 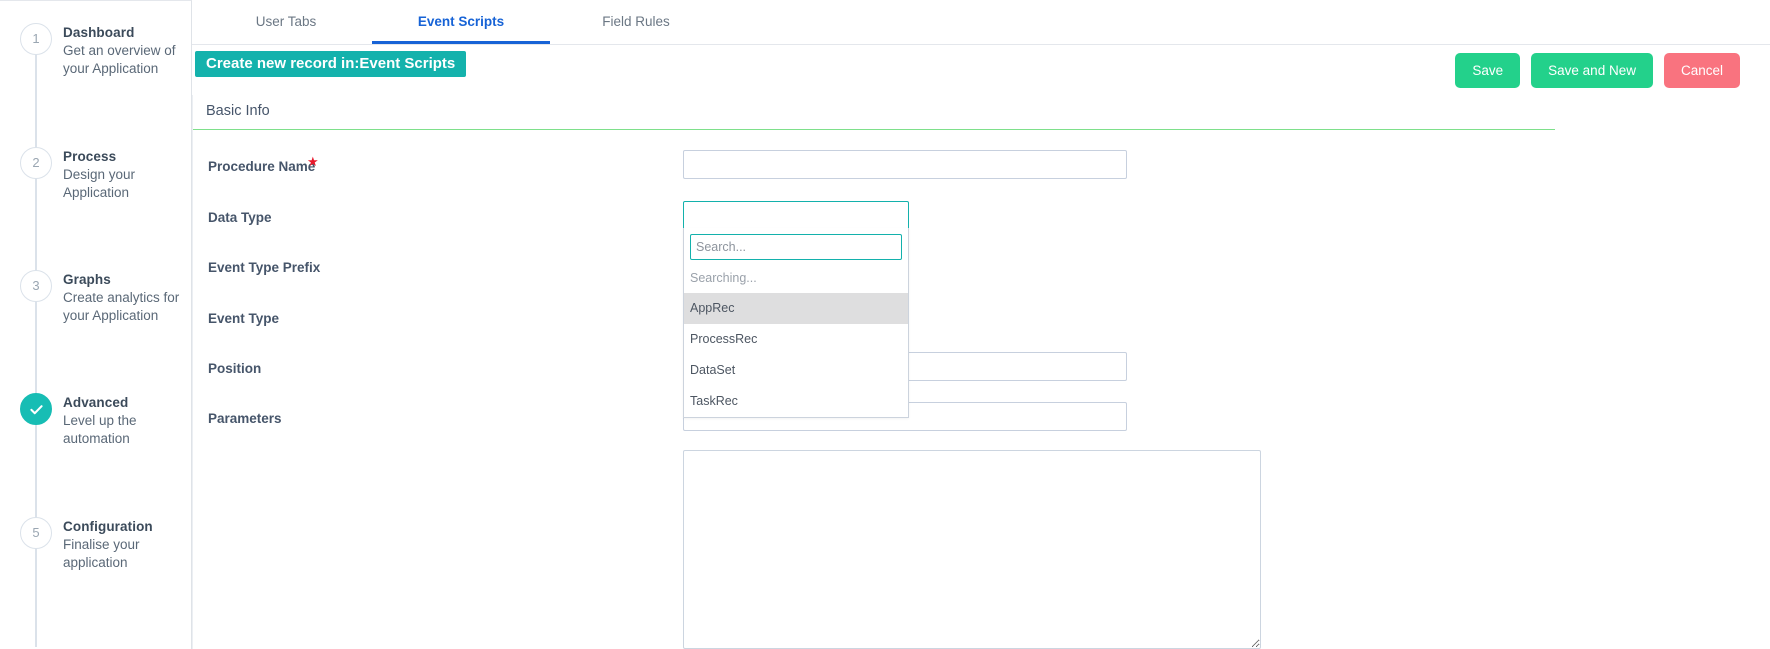 What do you see at coordinates (286, 22) in the screenshot?
I see `tab-user-tabs: User Tabs` at bounding box center [286, 22].